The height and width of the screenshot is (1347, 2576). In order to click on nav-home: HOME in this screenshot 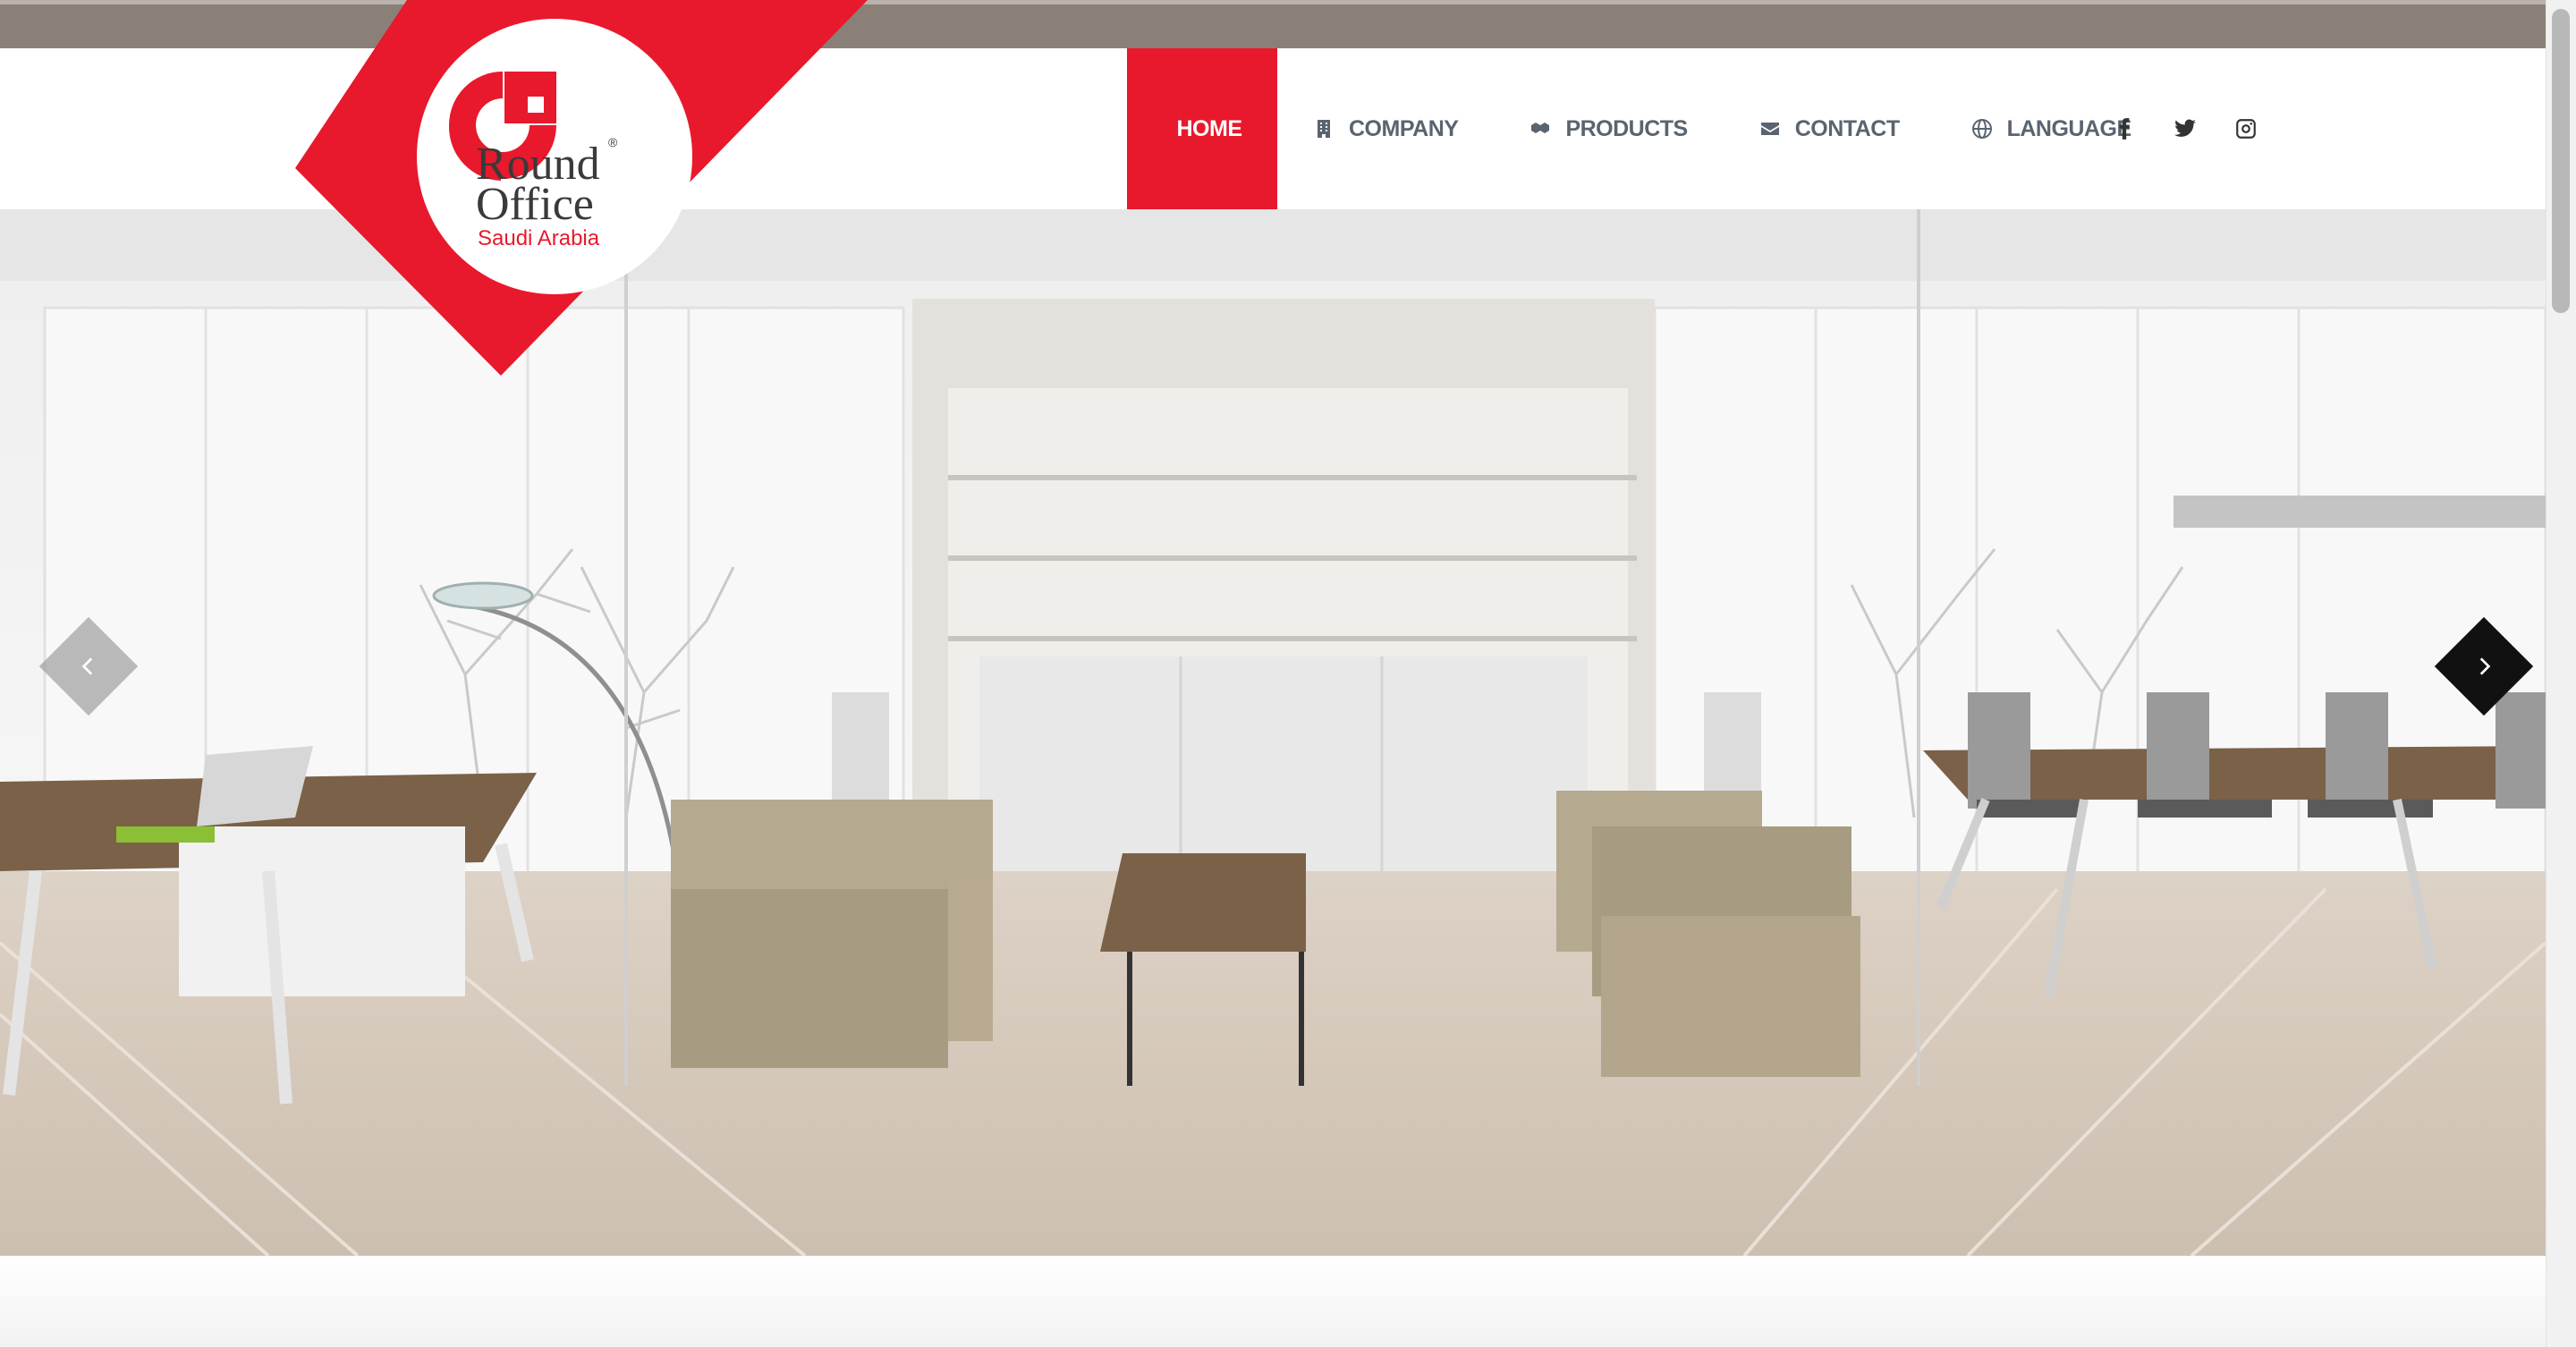, I will do `click(1202, 128)`.